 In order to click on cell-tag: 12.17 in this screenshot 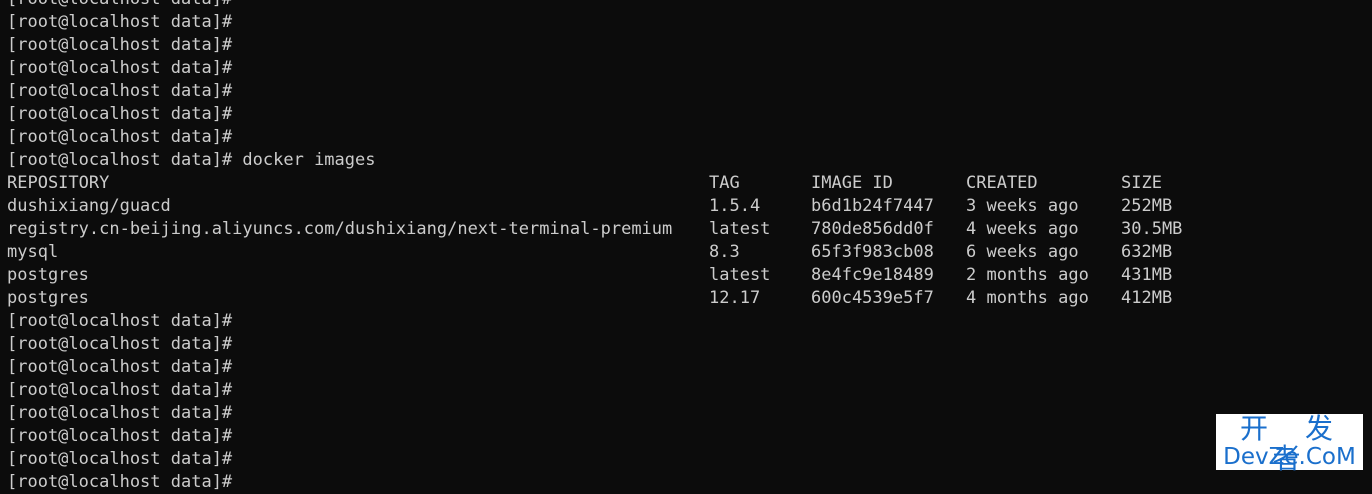, I will do `click(735, 298)`.